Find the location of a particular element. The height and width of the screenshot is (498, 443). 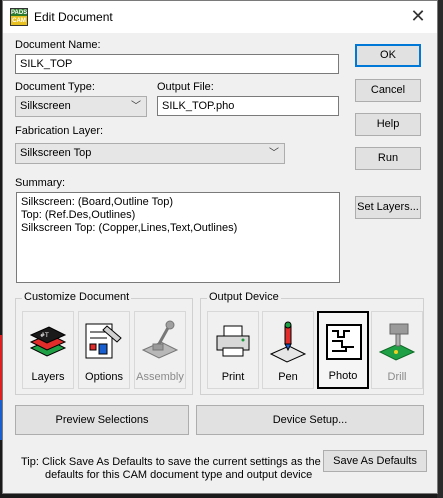

assembly-label: Assembly is located at coordinates (160, 377).